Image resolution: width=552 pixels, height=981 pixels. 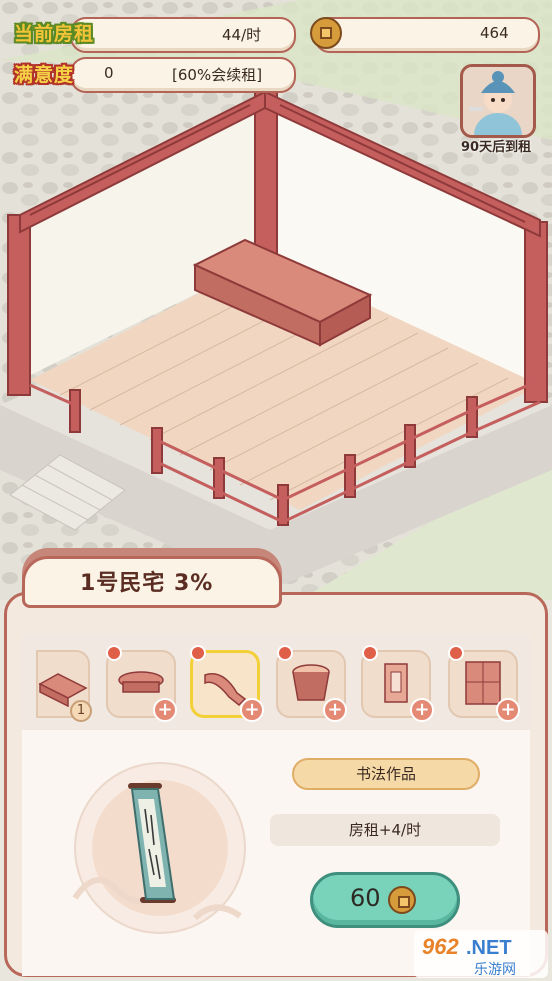 What do you see at coordinates (152, 843) in the screenshot?
I see `calligraphy-scroll-icon` at bounding box center [152, 843].